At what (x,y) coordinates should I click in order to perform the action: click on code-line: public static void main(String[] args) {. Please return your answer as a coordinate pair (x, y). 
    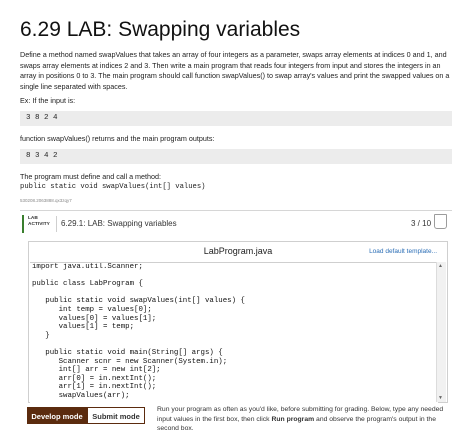
    Looking at the image, I should click on (127, 352).